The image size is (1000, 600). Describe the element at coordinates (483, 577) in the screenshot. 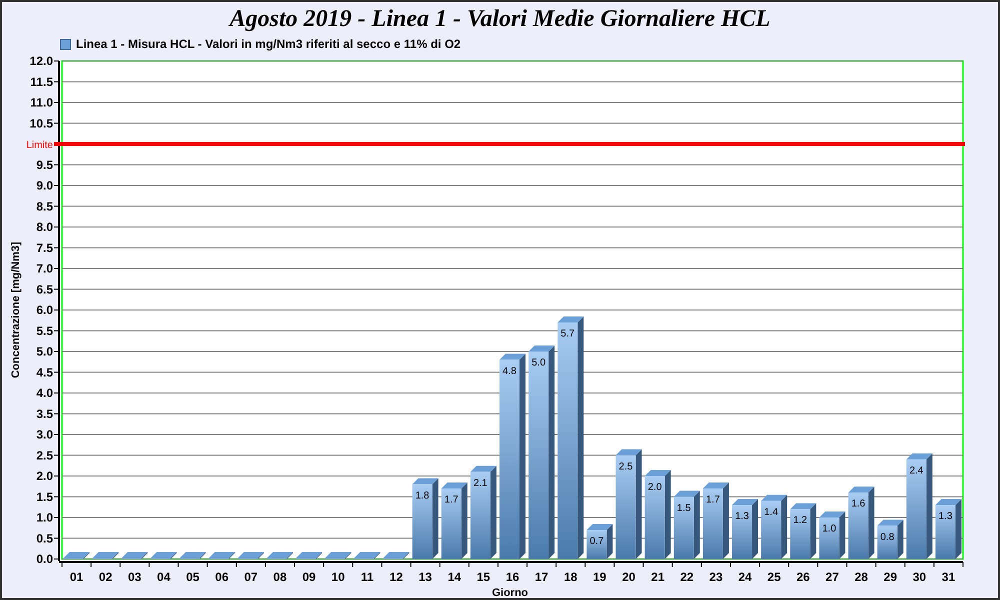

I see `x-tick-label: 15` at that location.